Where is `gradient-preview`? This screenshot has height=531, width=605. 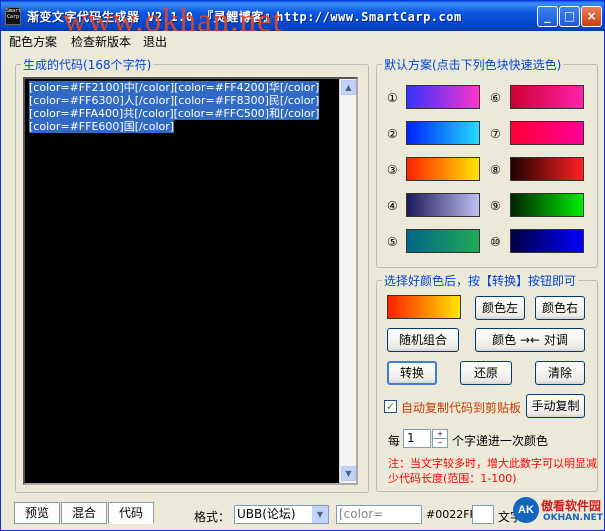
gradient-preview is located at coordinates (424, 307).